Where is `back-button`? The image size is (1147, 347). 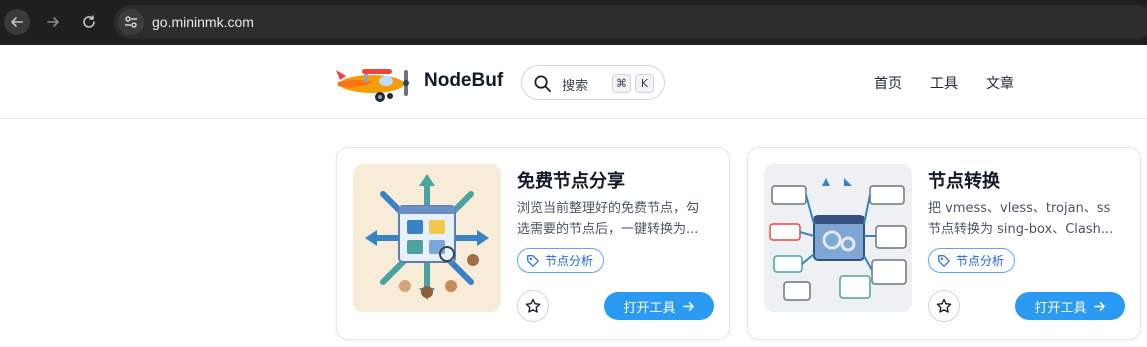 back-button is located at coordinates (17, 22).